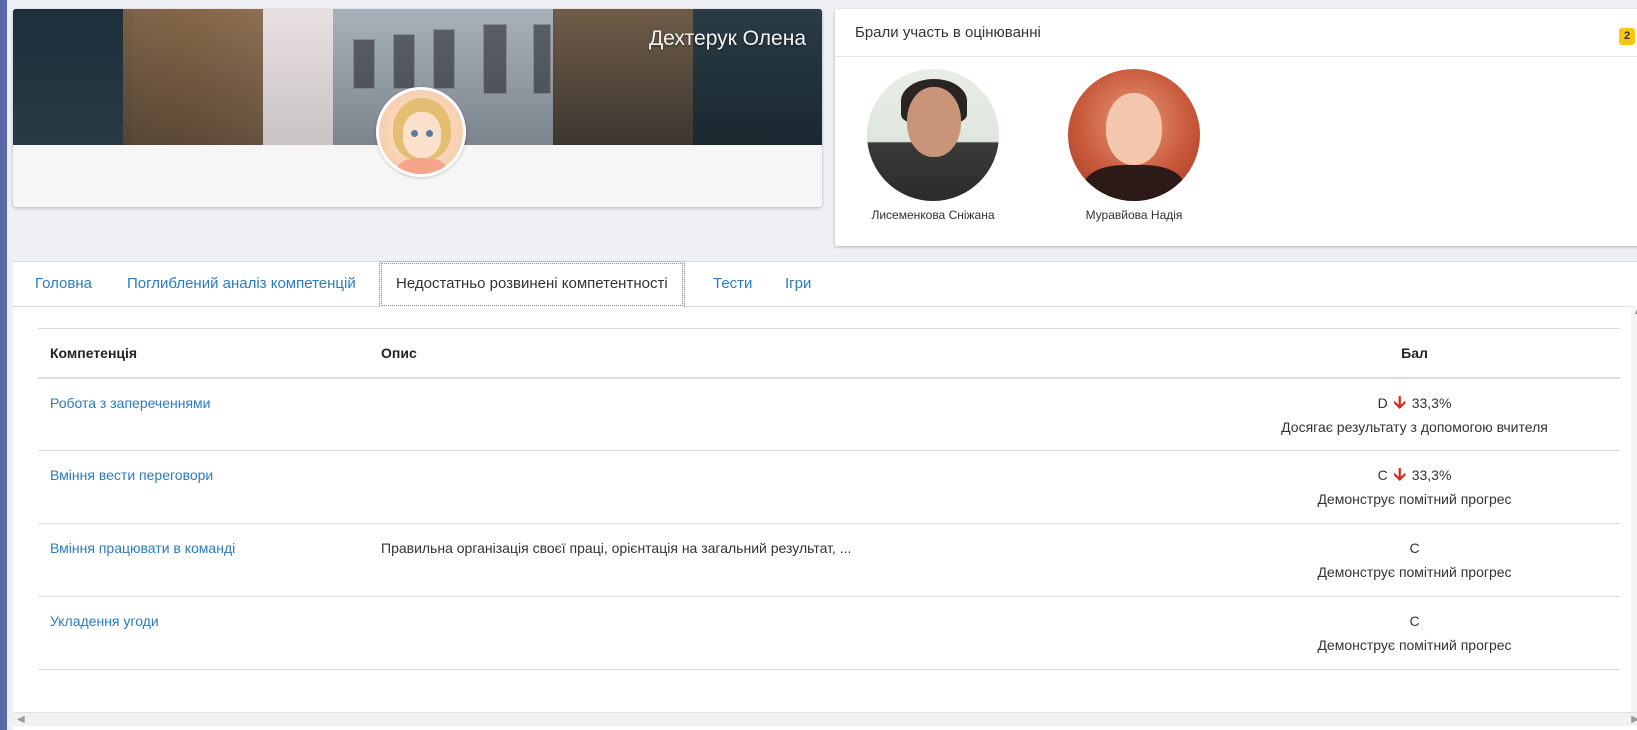 The height and width of the screenshot is (730, 1637). What do you see at coordinates (789, 353) in the screenshot?
I see `column-header-description: Опис` at bounding box center [789, 353].